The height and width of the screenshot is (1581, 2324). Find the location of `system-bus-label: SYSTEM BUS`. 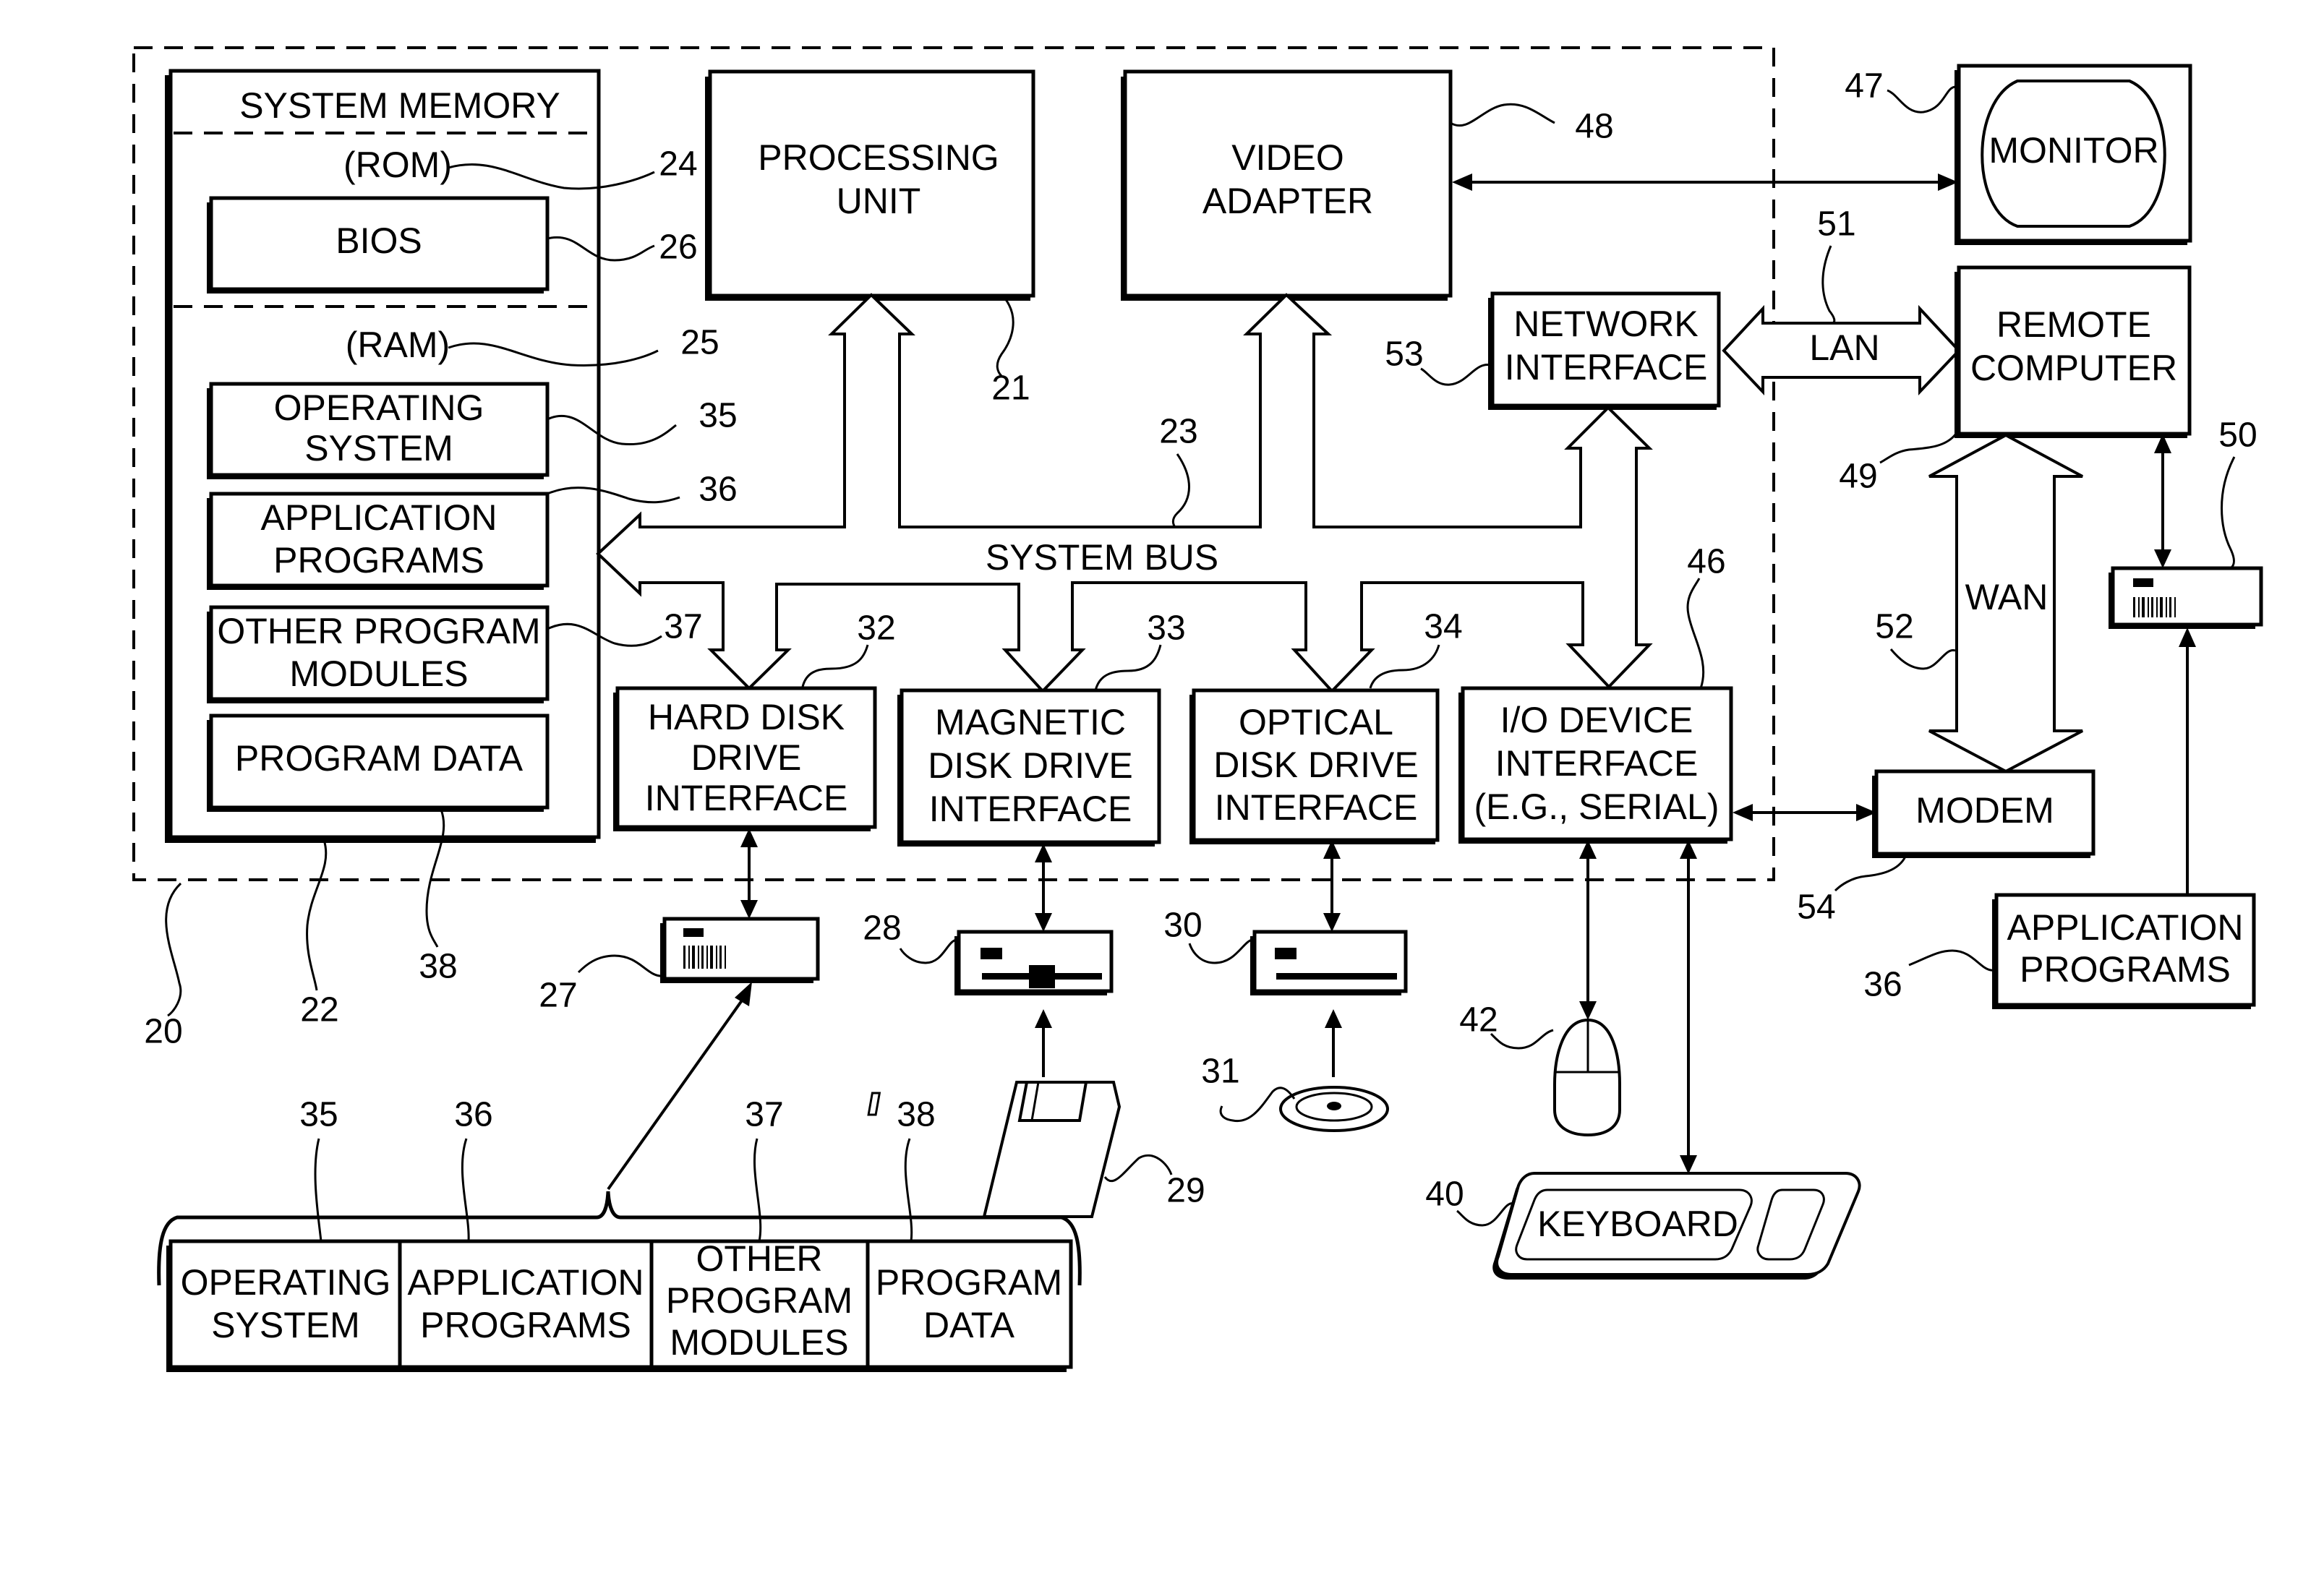

system-bus-label: SYSTEM BUS is located at coordinates (1102, 557).